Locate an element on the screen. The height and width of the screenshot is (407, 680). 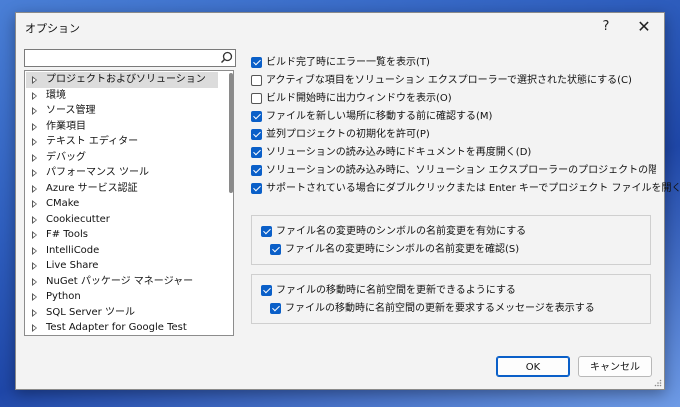
tree-item-google-test-adapter: Test Adapter for Google Test is located at coordinates (122, 327).